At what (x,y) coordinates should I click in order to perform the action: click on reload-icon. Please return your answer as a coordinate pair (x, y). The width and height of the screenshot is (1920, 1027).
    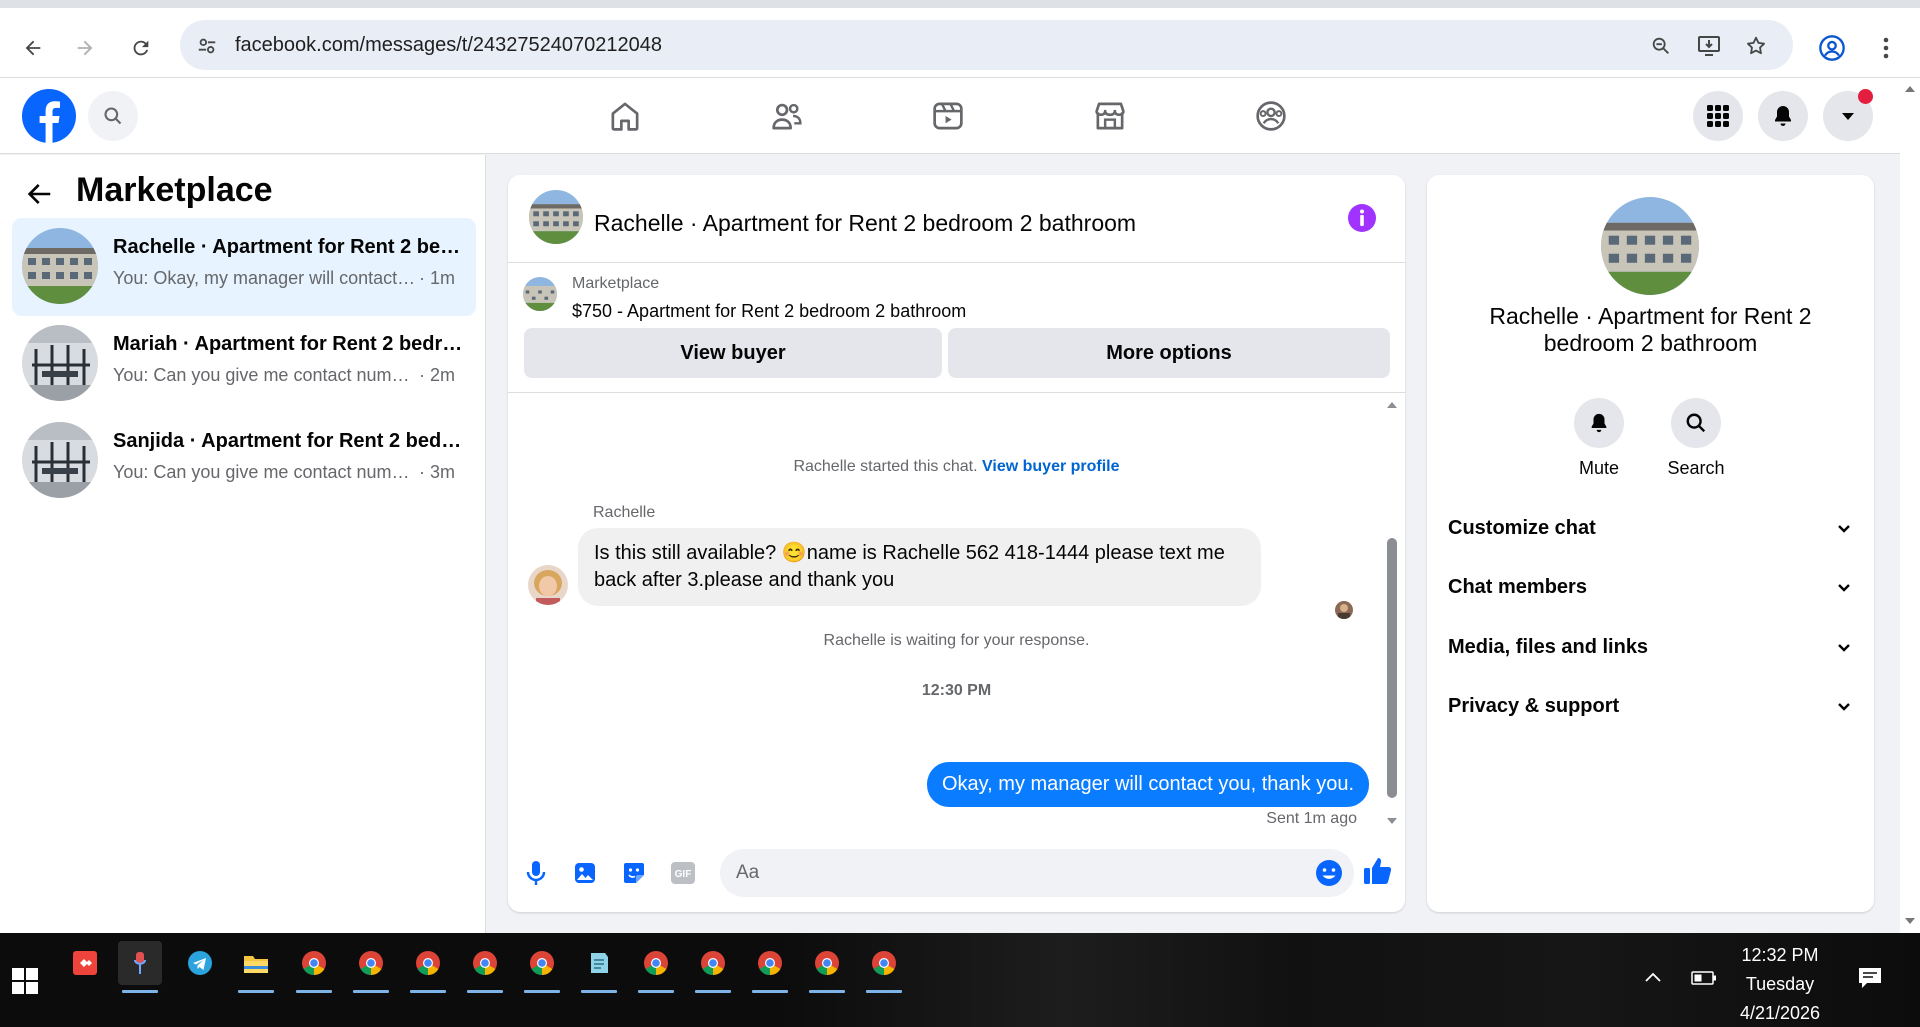
    Looking at the image, I should click on (141, 48).